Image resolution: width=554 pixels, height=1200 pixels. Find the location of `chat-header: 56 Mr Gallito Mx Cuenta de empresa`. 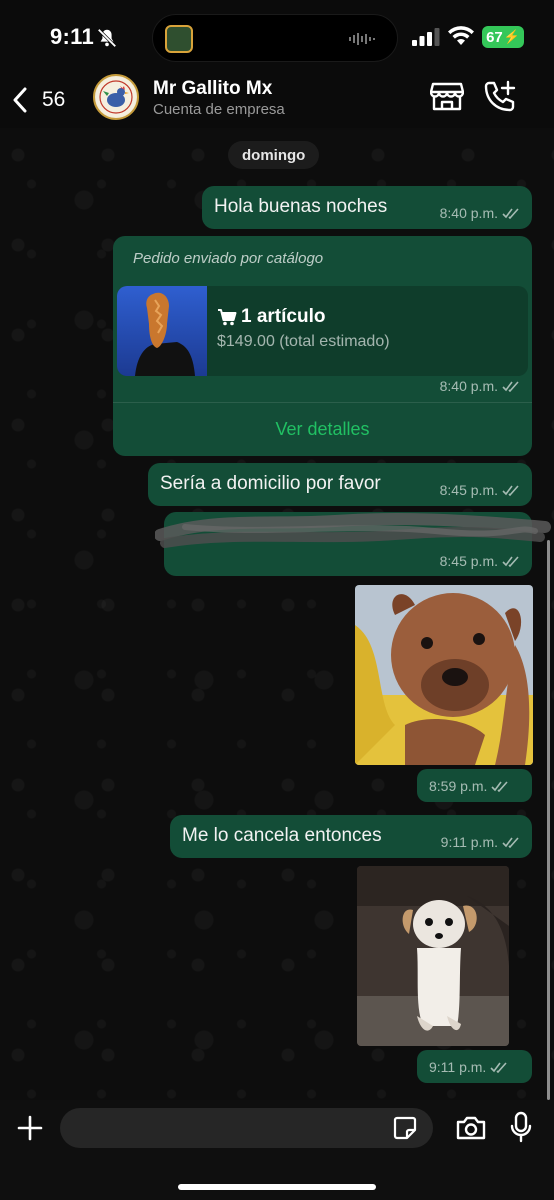

chat-header: 56 Mr Gallito Mx Cuenta de empresa is located at coordinates (277, 100).